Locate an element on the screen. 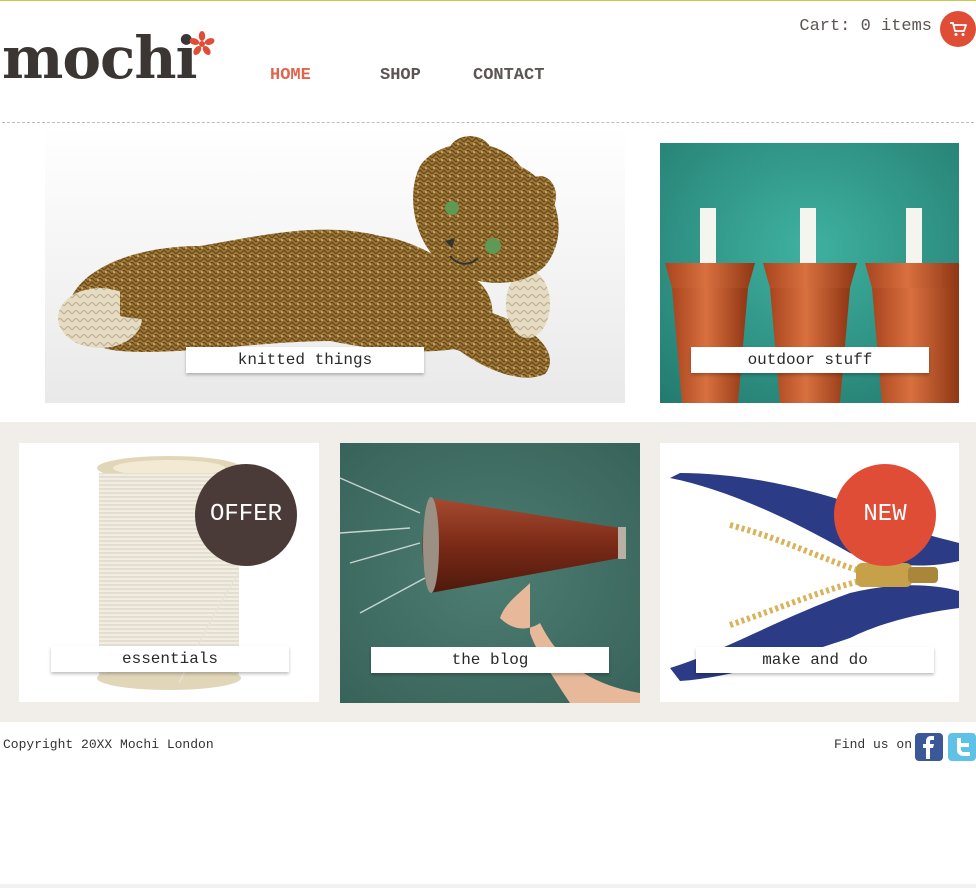 Image resolution: width=976 pixels, height=888 pixels. offer-badge: OFFER is located at coordinates (246, 515).